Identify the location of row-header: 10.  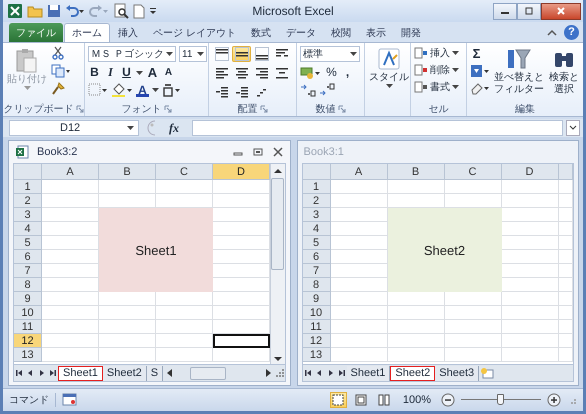
(28, 313).